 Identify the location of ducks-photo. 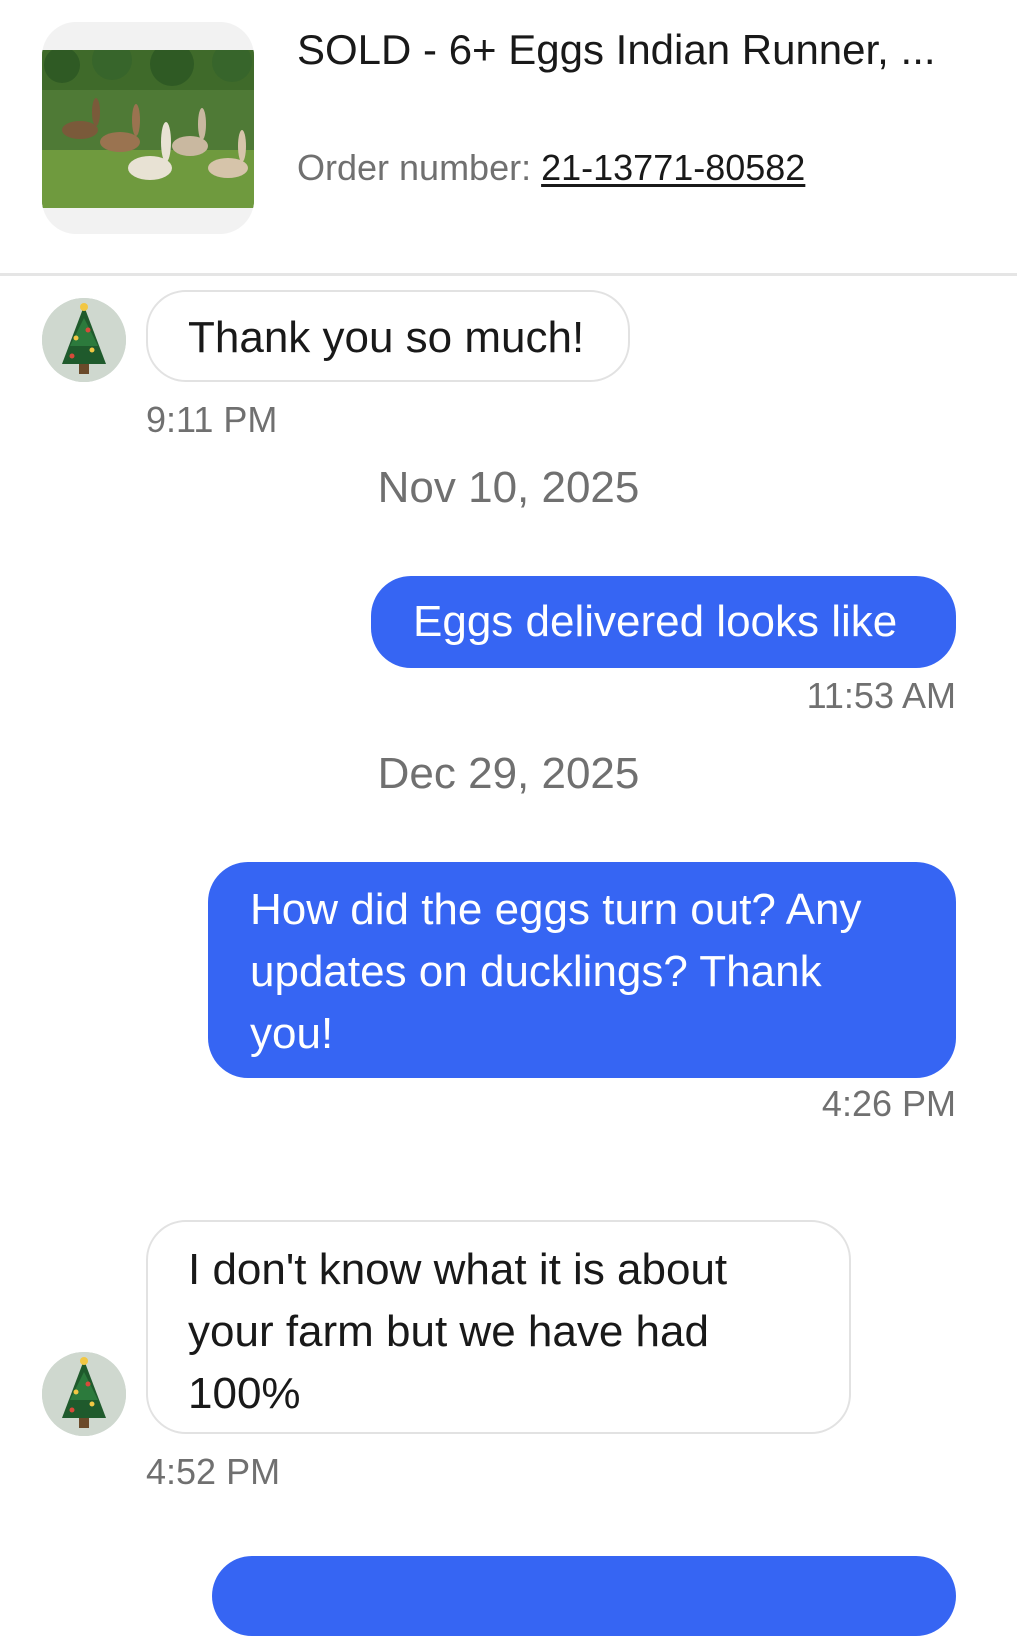
(148, 129).